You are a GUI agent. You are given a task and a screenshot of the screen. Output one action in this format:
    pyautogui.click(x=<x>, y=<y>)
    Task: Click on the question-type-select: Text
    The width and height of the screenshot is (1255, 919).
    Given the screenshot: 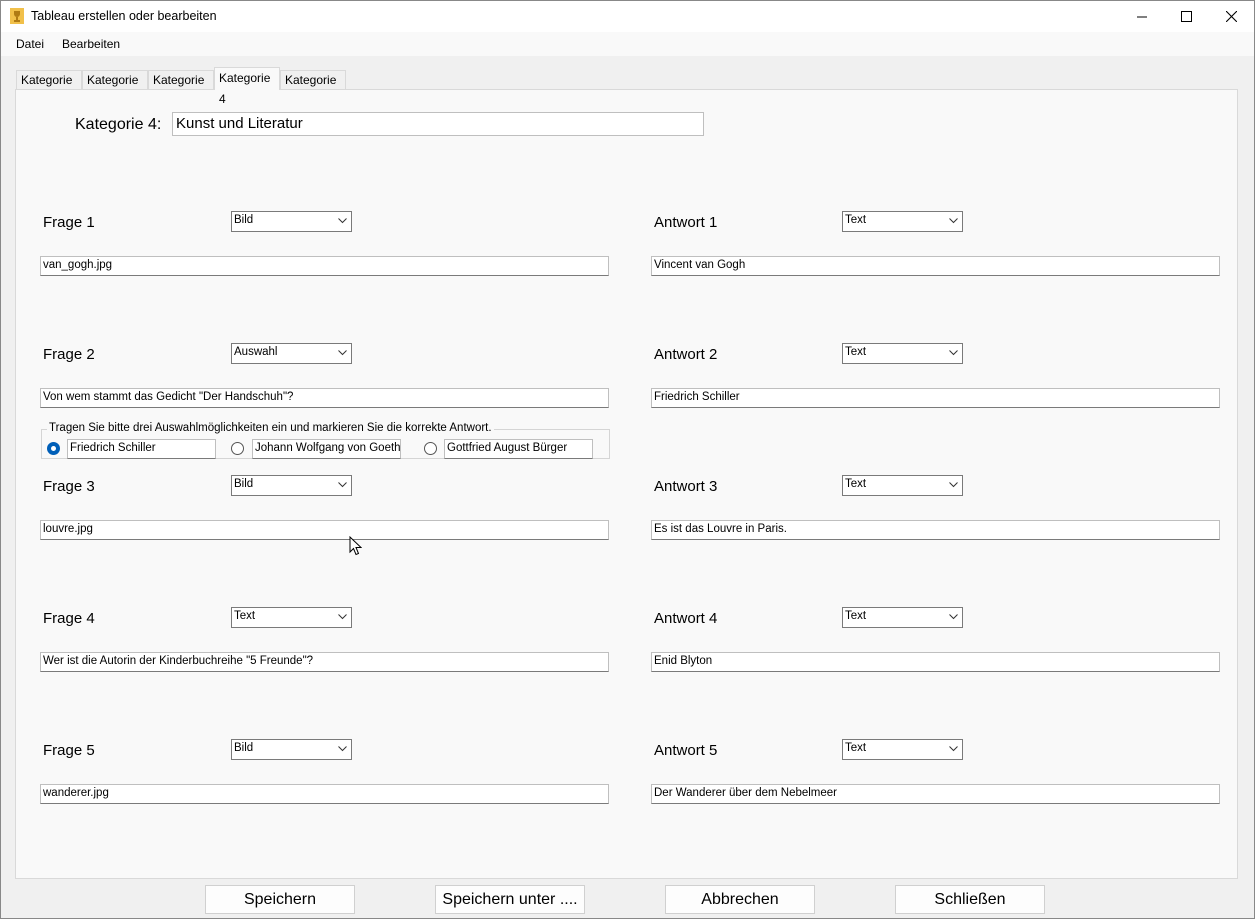 What is the action you would take?
    pyautogui.click(x=291, y=617)
    